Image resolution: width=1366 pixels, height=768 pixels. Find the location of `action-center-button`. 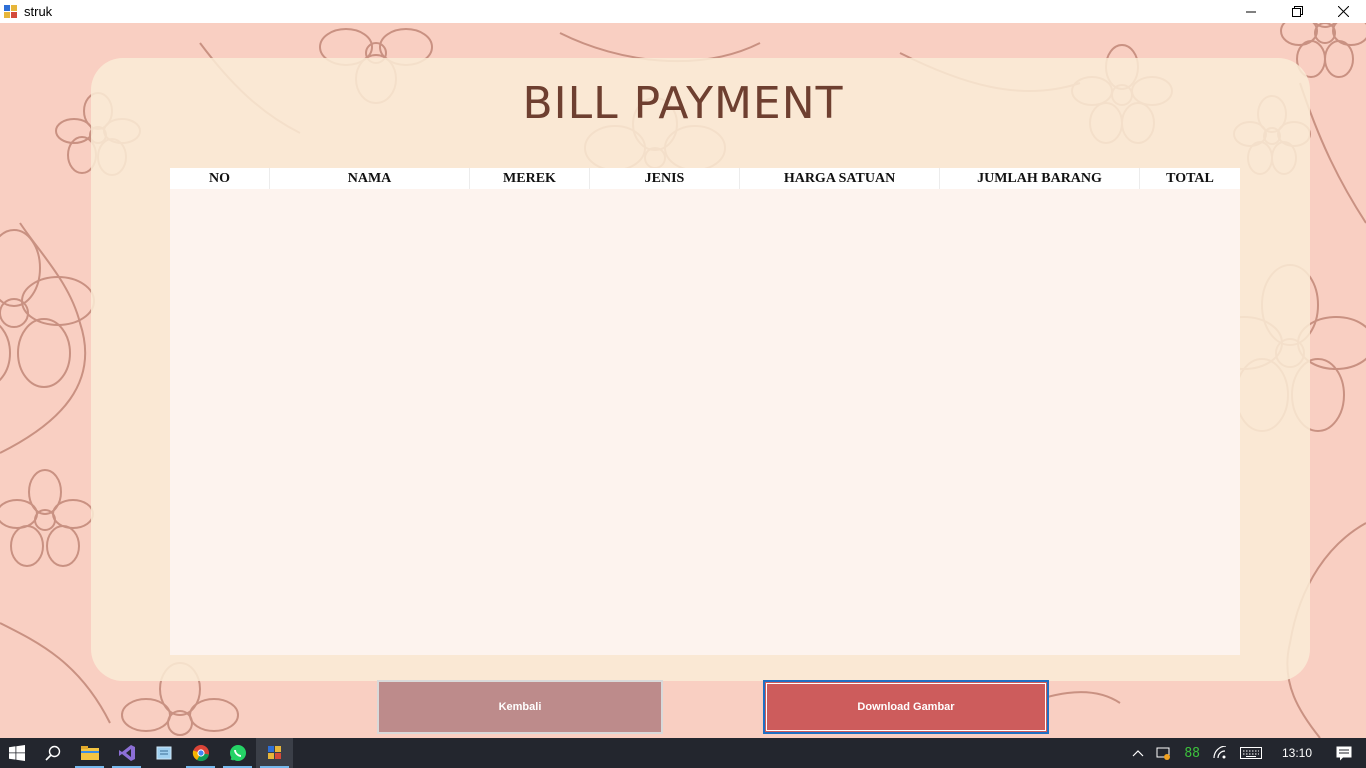

action-center-button is located at coordinates (1346, 753).